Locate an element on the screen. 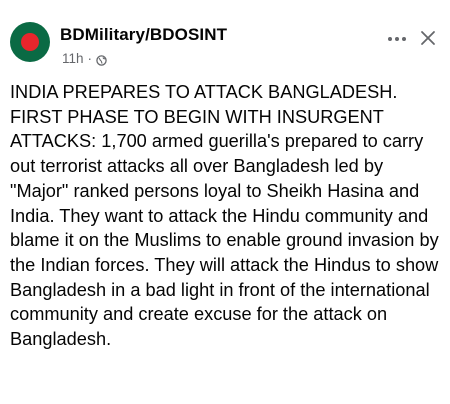 This screenshot has height=404, width=450. post-meta: 11h · is located at coordinates (84, 58).